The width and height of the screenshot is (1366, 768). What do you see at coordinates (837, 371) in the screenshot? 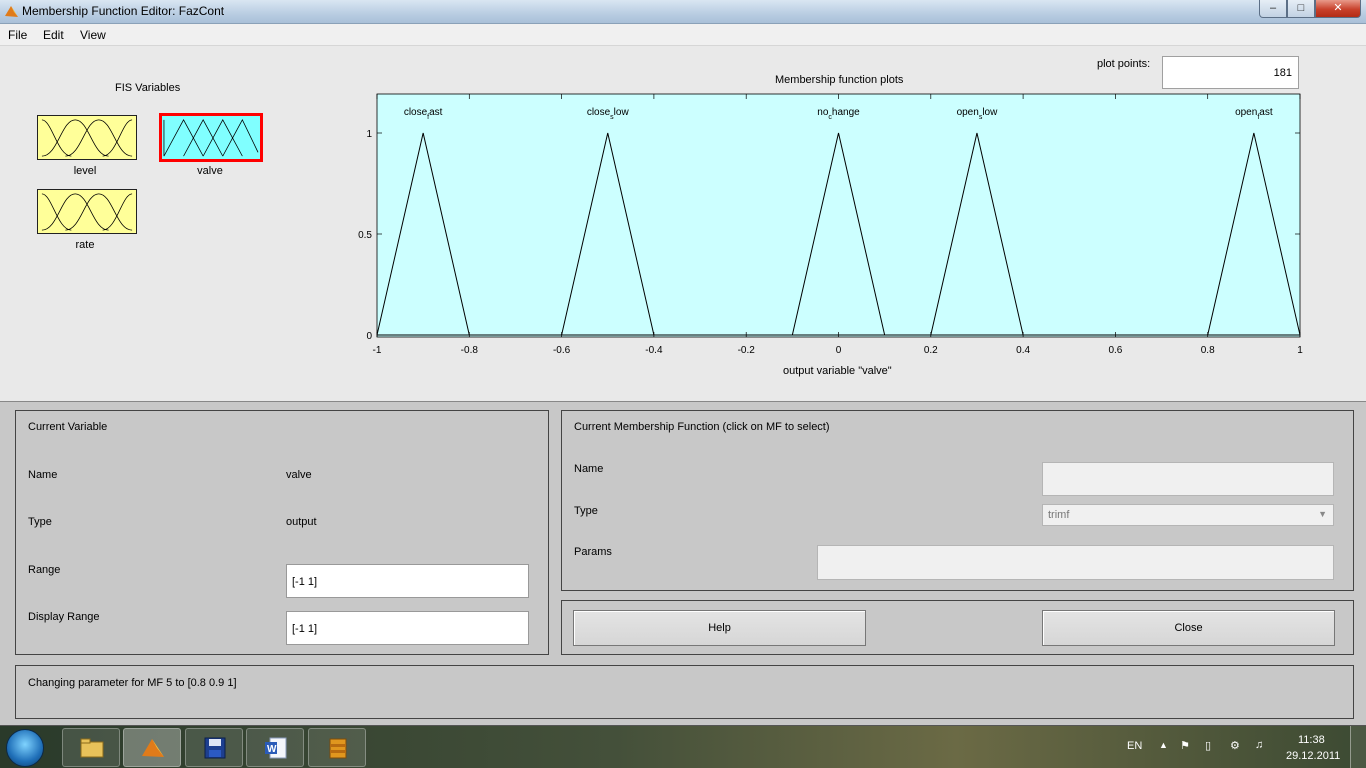
I see `plot-xlabel: output variable "valve"` at bounding box center [837, 371].